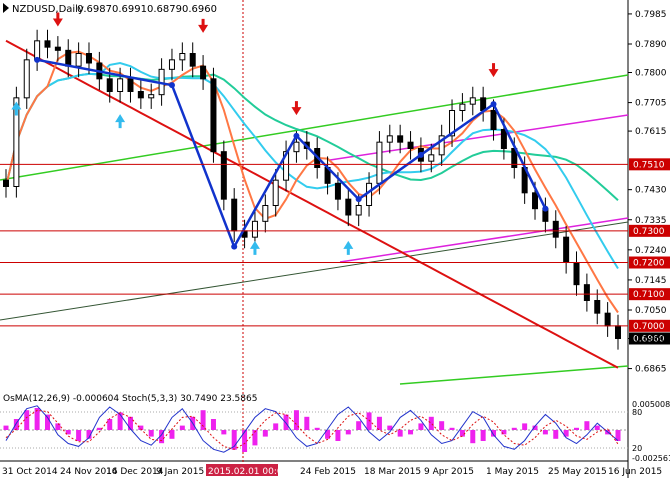 Image resolution: width=670 pixels, height=482 pixels. I want to click on y-tick-label: 0.7145, so click(651, 281).